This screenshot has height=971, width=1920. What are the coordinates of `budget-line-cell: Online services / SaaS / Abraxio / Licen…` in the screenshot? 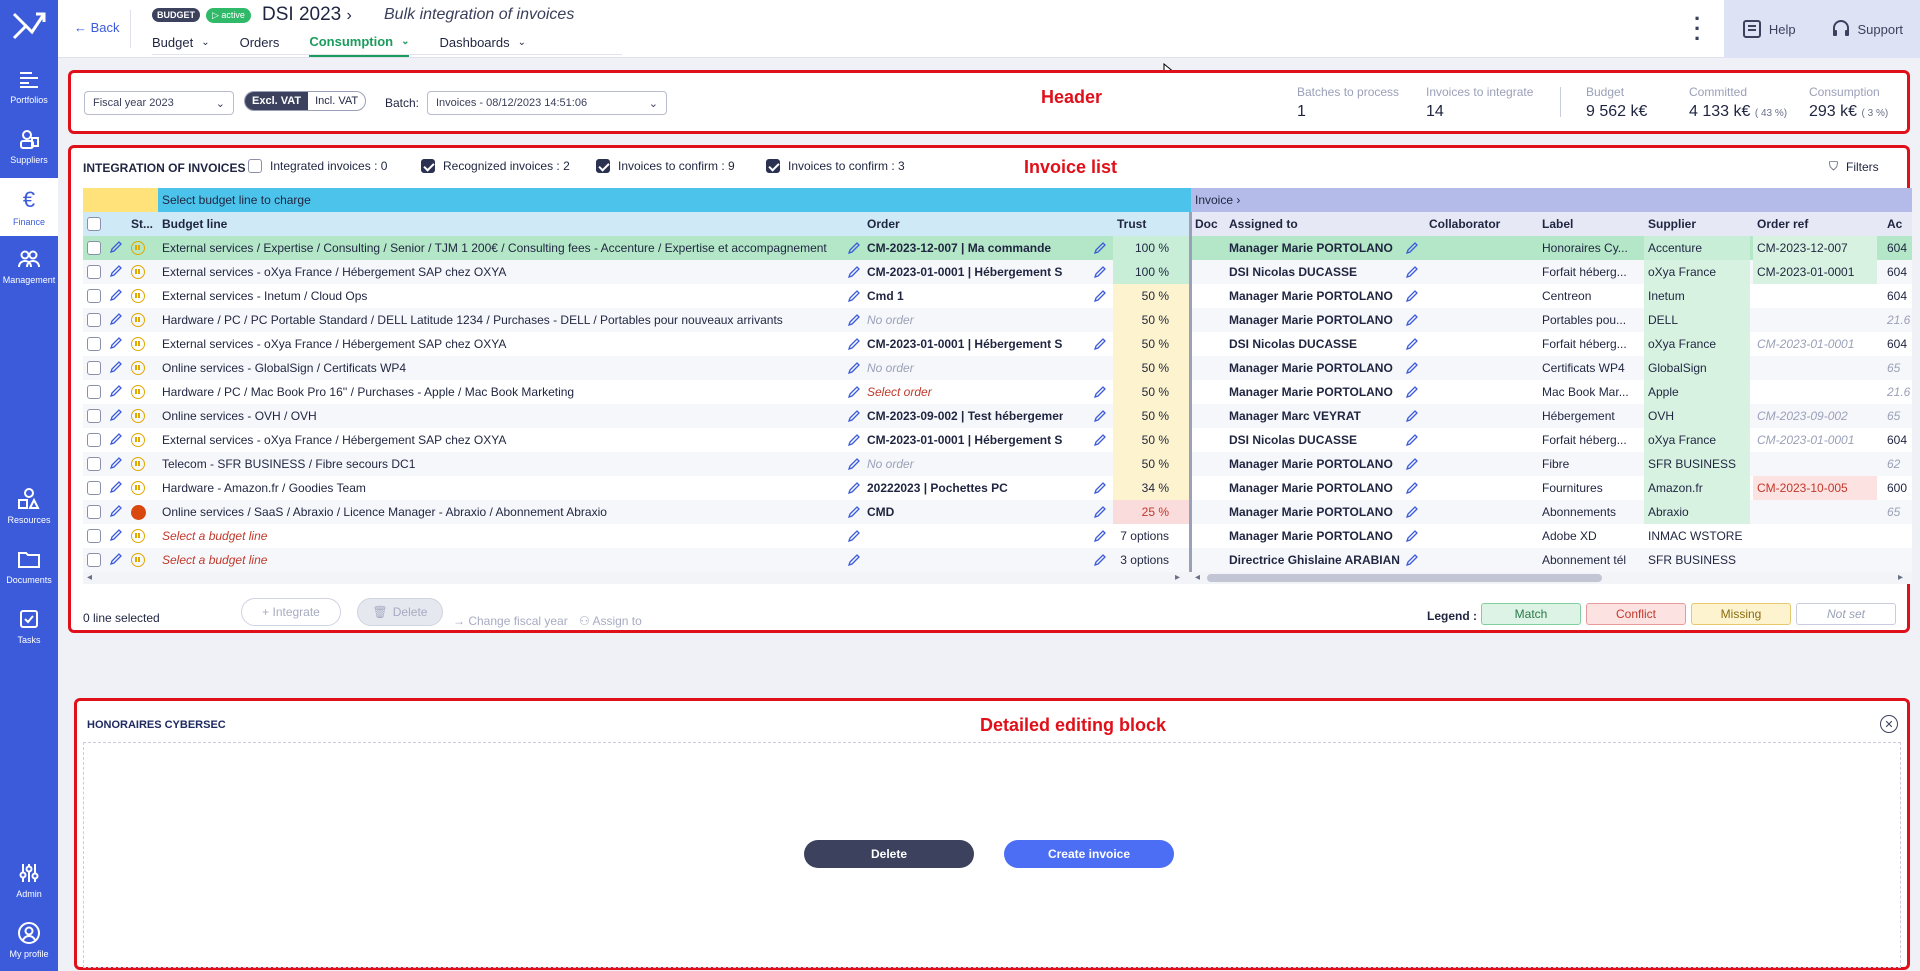 It's located at (503, 512).